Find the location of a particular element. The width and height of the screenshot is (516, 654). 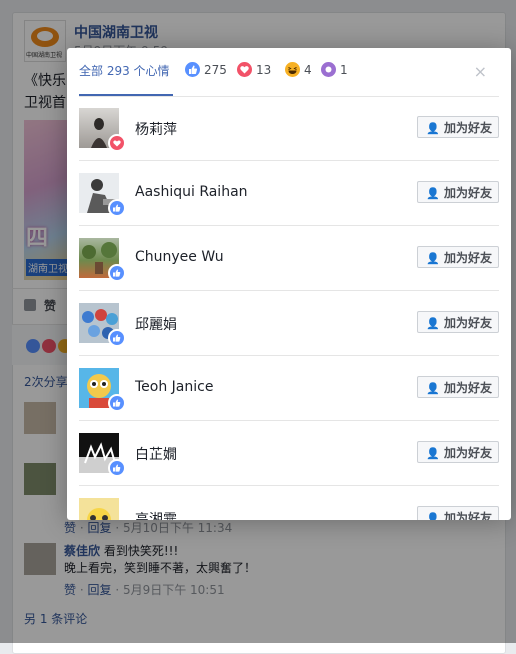

tab-wow: 1 is located at coordinates (334, 79).